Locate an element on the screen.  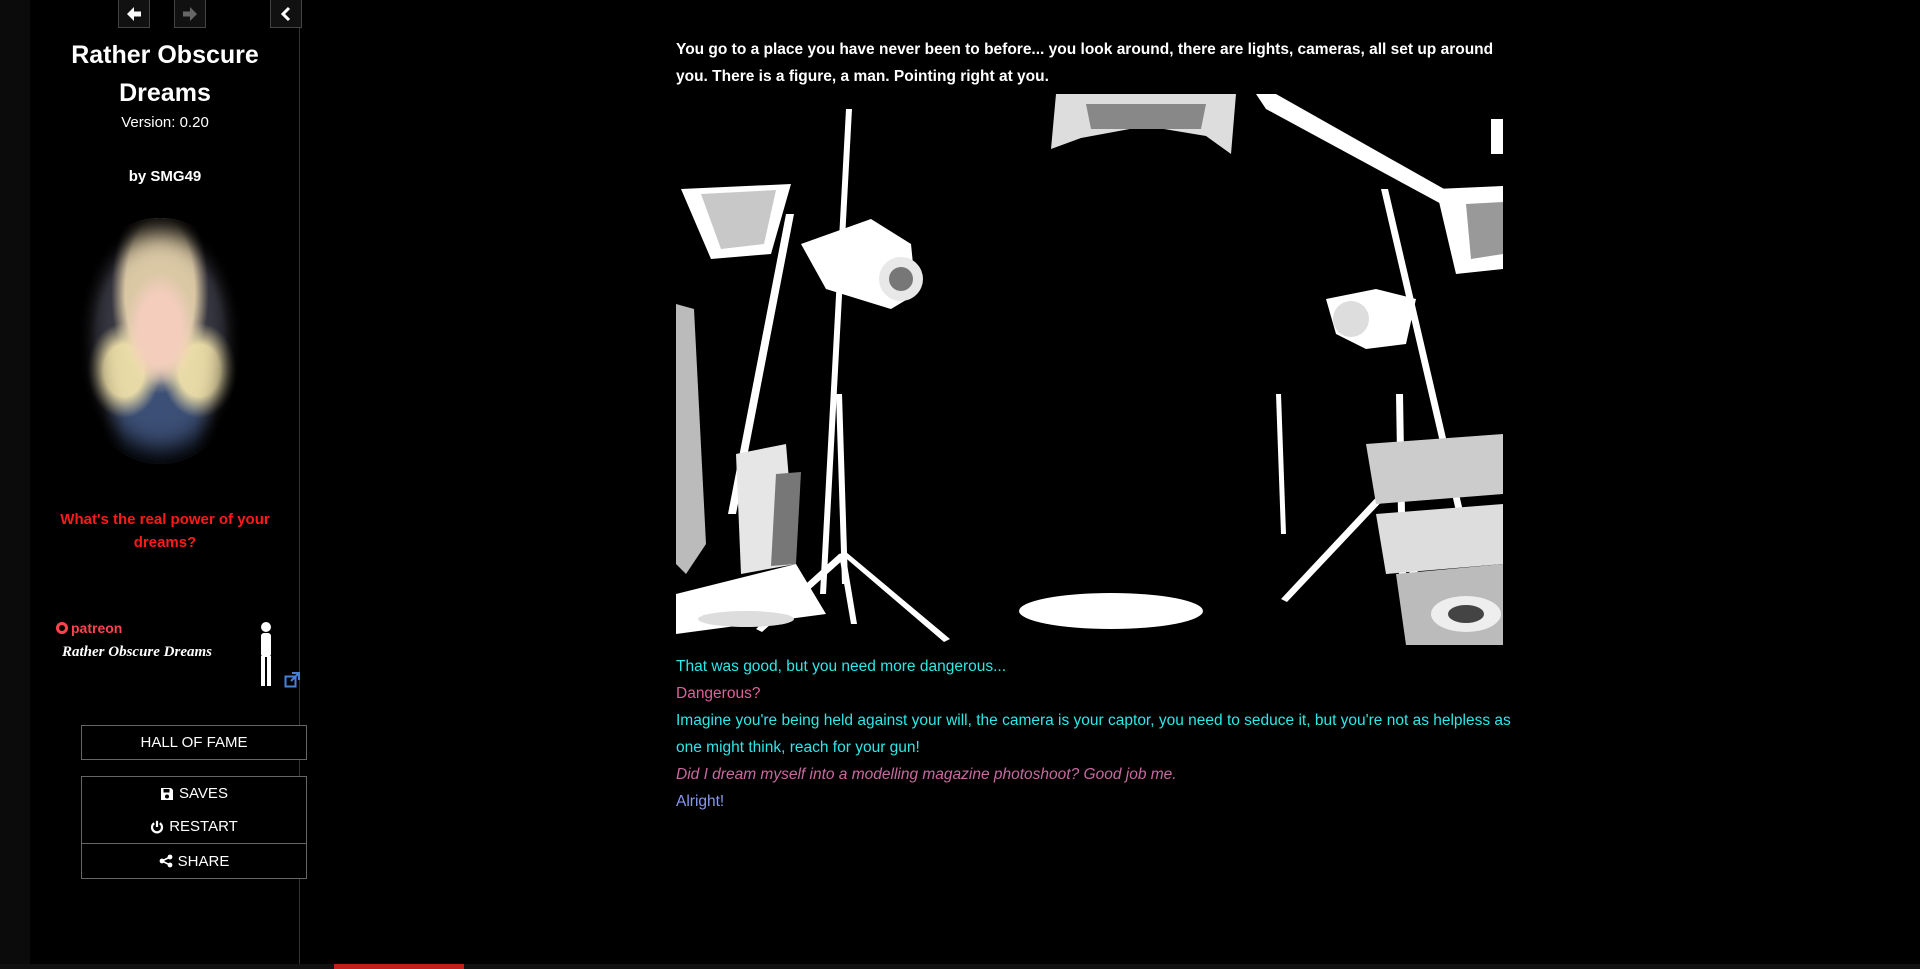
left-gutter is located at coordinates (15, 484).